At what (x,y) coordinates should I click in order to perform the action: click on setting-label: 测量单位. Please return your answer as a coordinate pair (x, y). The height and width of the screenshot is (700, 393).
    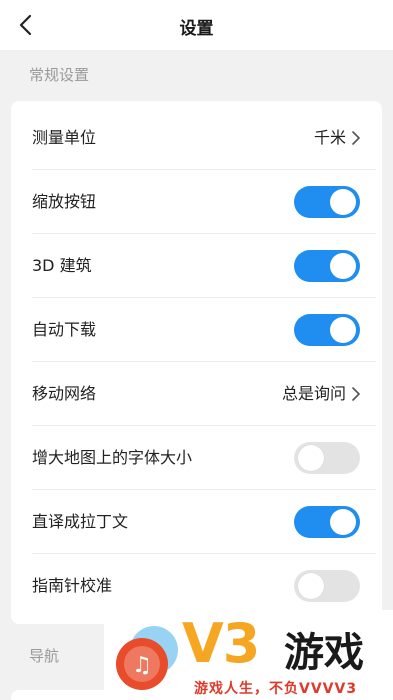
    Looking at the image, I should click on (64, 137).